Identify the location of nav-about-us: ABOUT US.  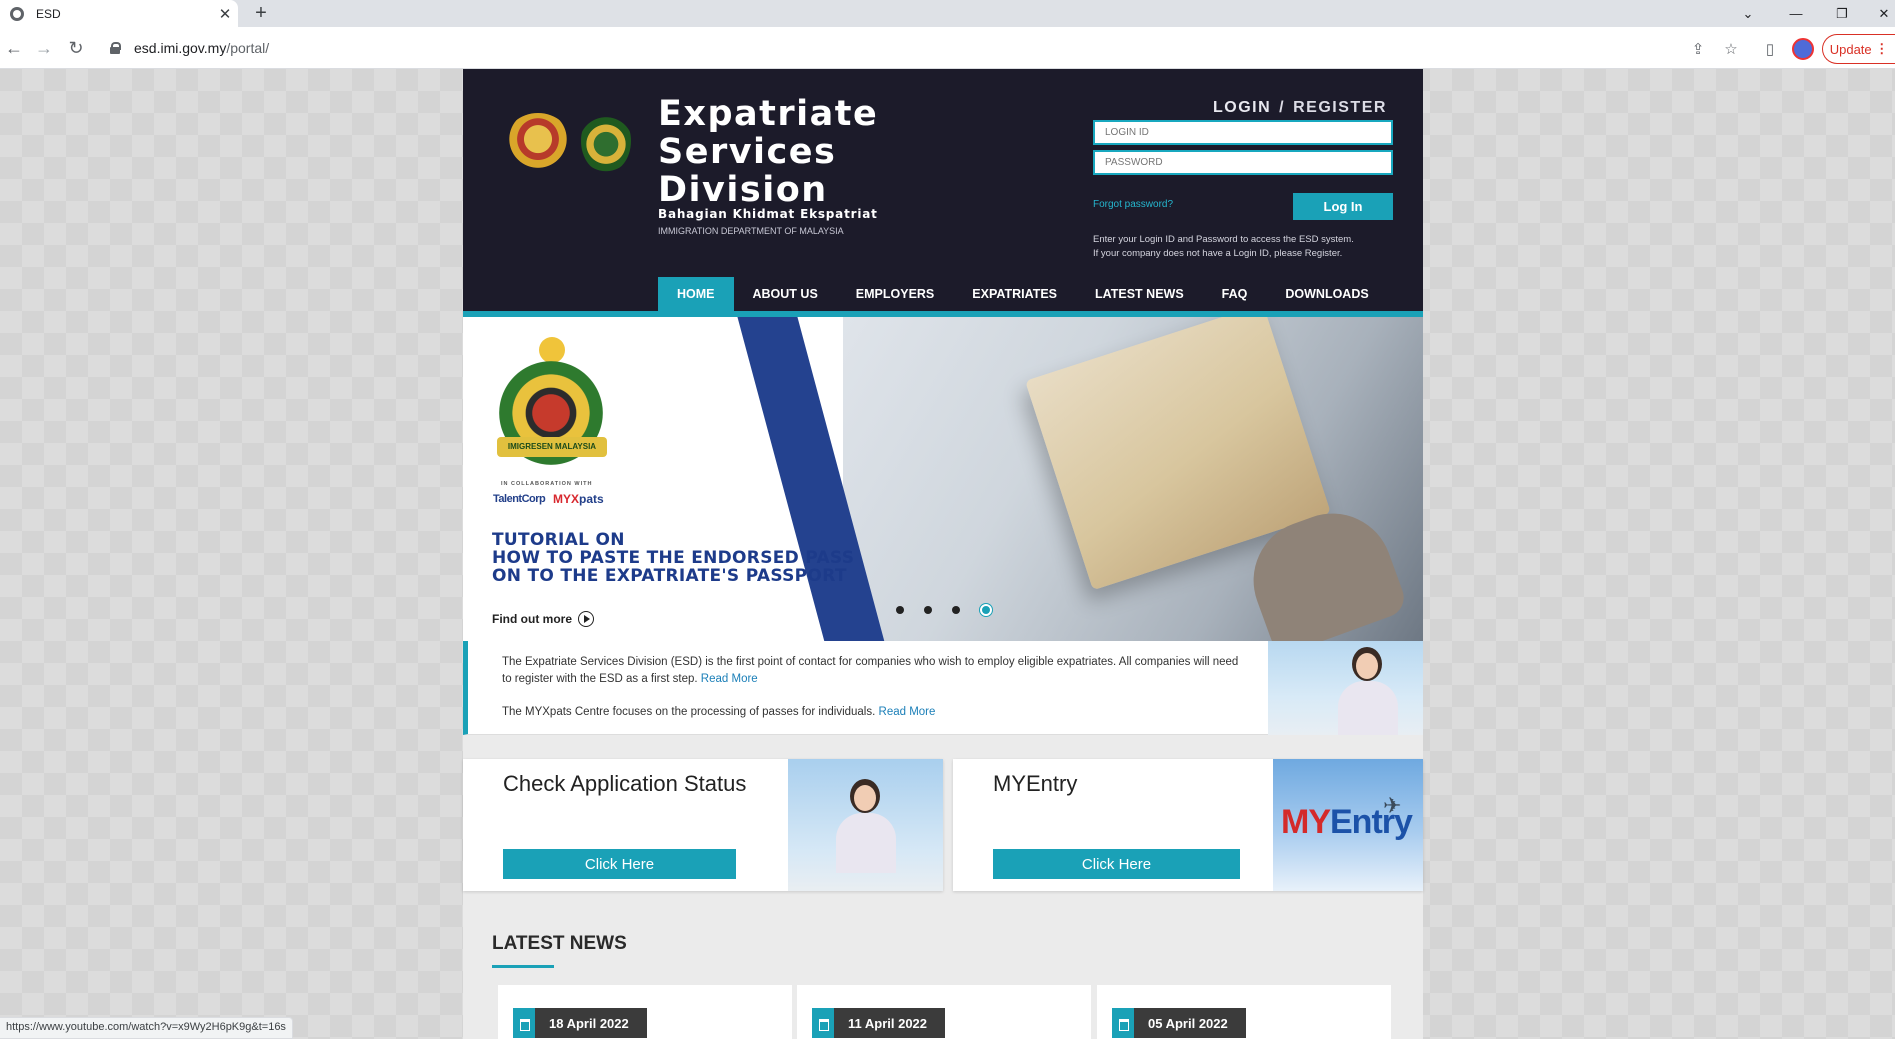
(785, 294).